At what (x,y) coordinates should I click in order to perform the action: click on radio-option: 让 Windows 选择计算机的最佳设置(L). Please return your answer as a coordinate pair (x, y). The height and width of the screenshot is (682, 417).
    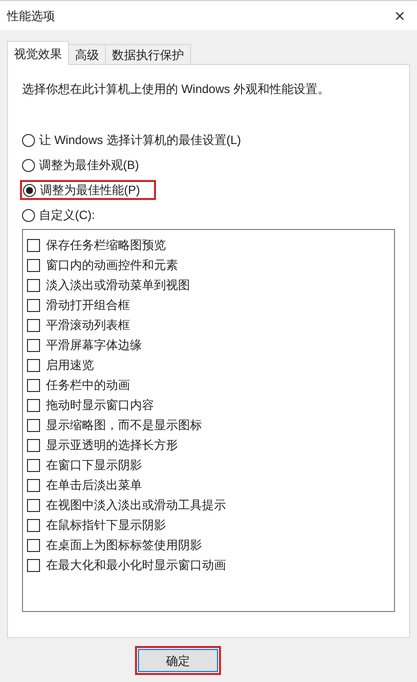
    Looking at the image, I should click on (132, 140).